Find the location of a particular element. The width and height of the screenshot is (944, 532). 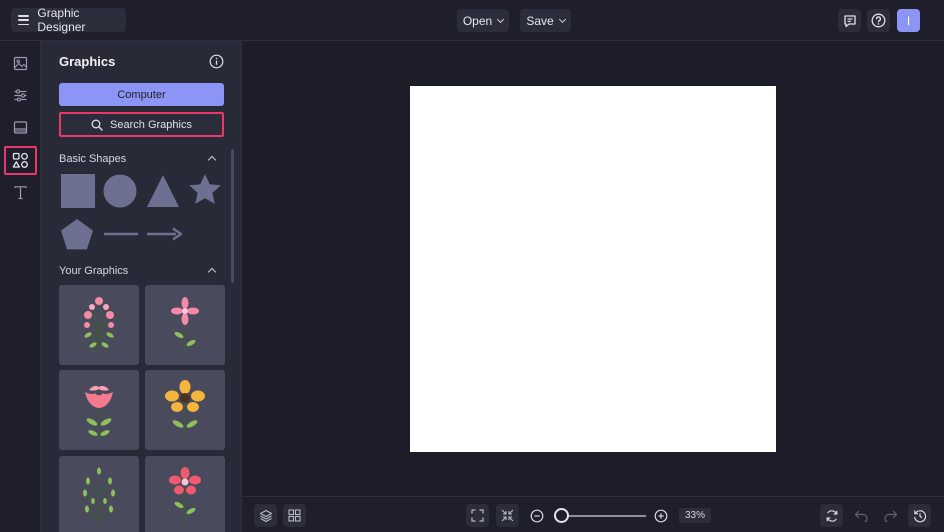

circle-shape is located at coordinates (120, 191).